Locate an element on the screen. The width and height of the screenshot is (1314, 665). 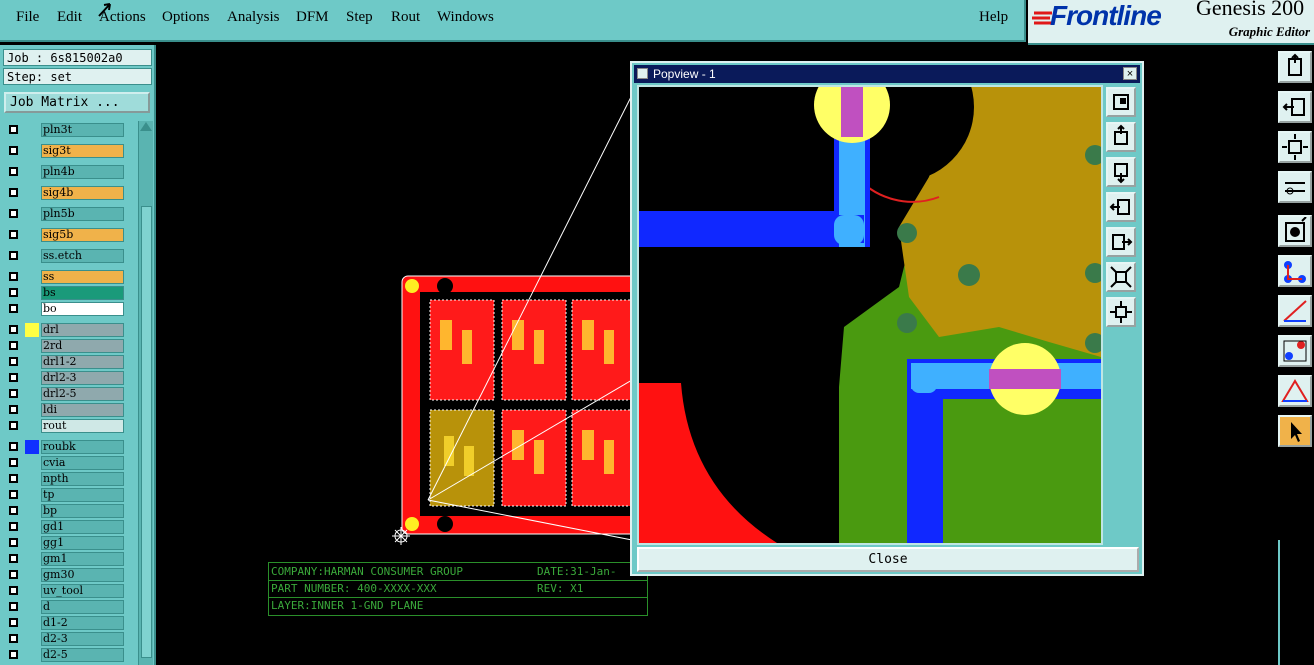
layer-row-pln3t: pln3t is located at coordinates (70, 130).